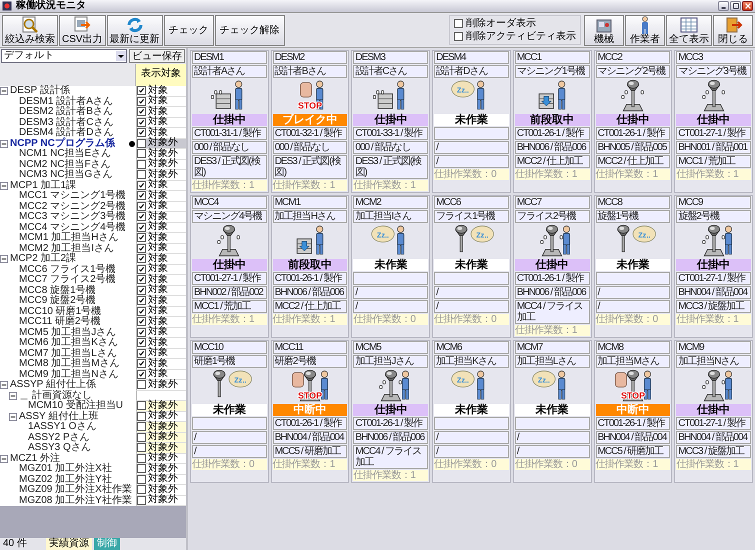  What do you see at coordinates (471, 411) in the screenshot?
I see `resource-card: MCM6 加工担当Kさん Zz‥ 未作業 / / 仕掛作業数：0` at bounding box center [471, 411].